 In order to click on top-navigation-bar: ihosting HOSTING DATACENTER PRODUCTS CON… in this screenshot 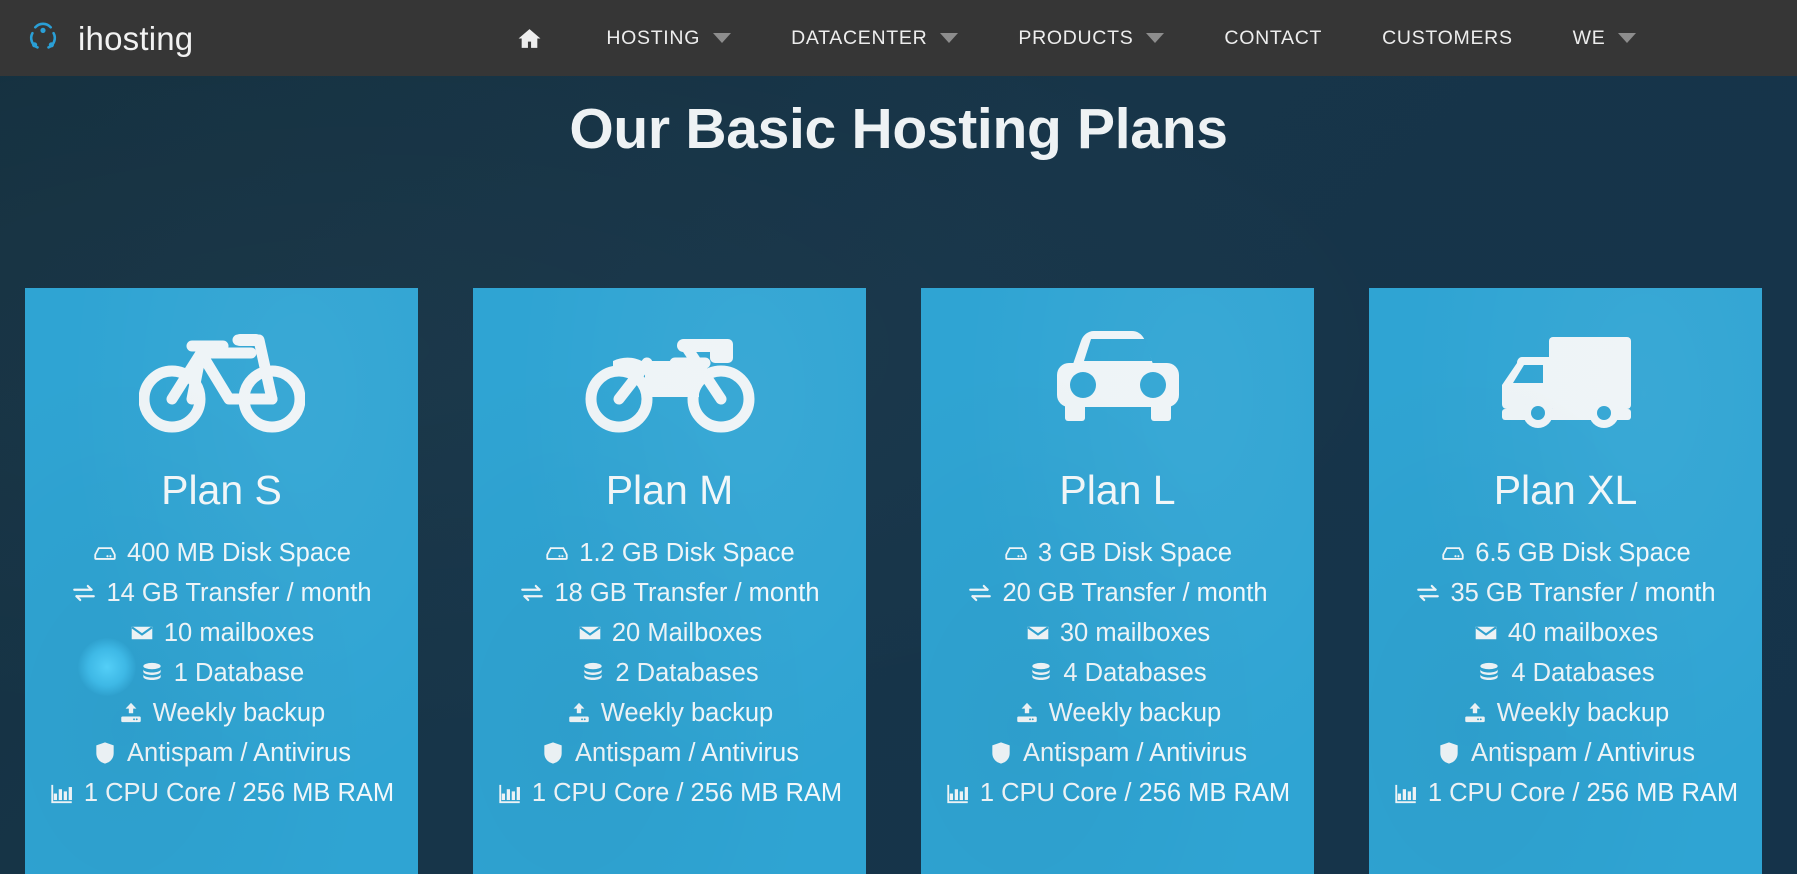, I will do `click(898, 38)`.